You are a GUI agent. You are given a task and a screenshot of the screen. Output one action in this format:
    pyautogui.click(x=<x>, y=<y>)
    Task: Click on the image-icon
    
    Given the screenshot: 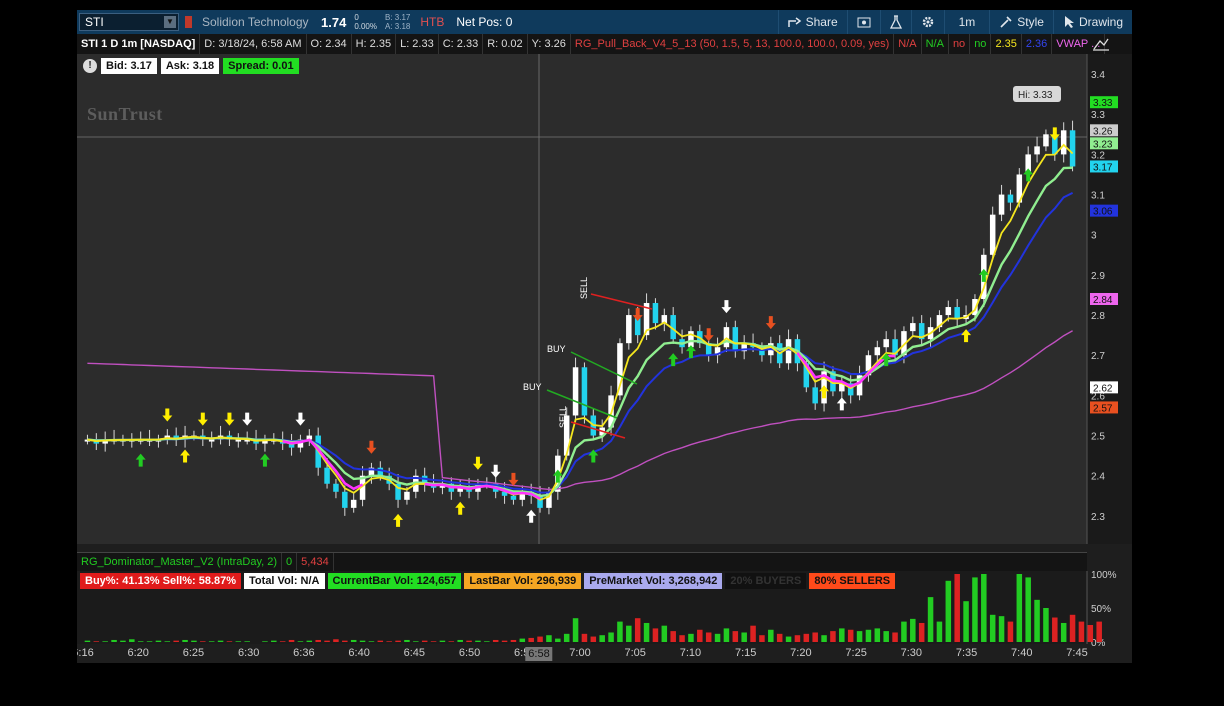 What is the action you would take?
    pyautogui.click(x=864, y=22)
    